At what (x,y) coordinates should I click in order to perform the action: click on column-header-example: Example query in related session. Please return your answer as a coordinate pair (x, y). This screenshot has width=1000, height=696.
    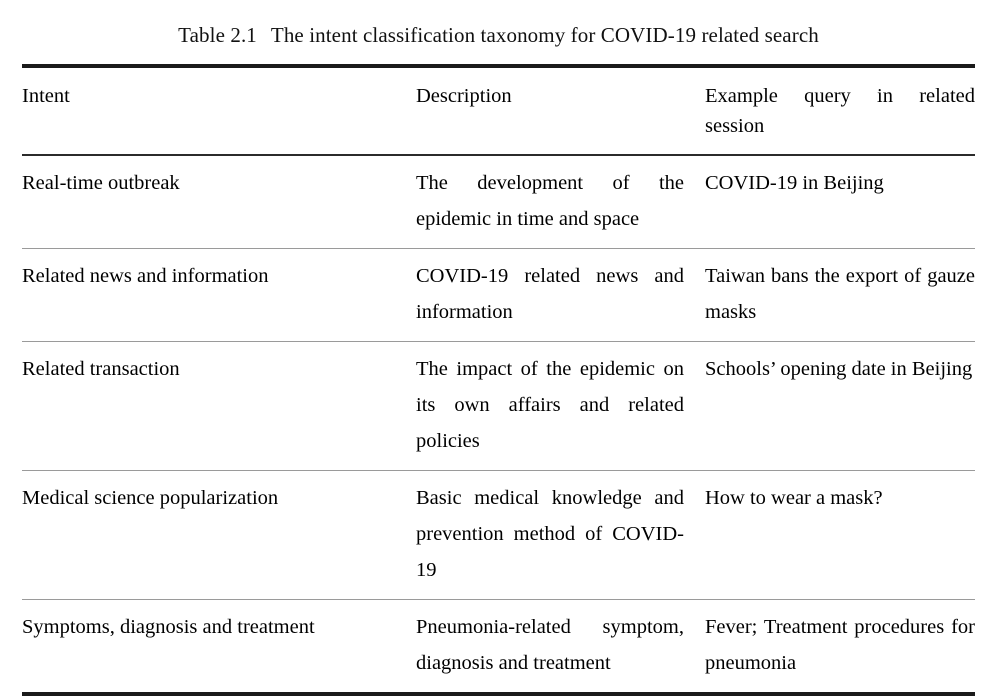
    Looking at the image, I should click on (838, 112).